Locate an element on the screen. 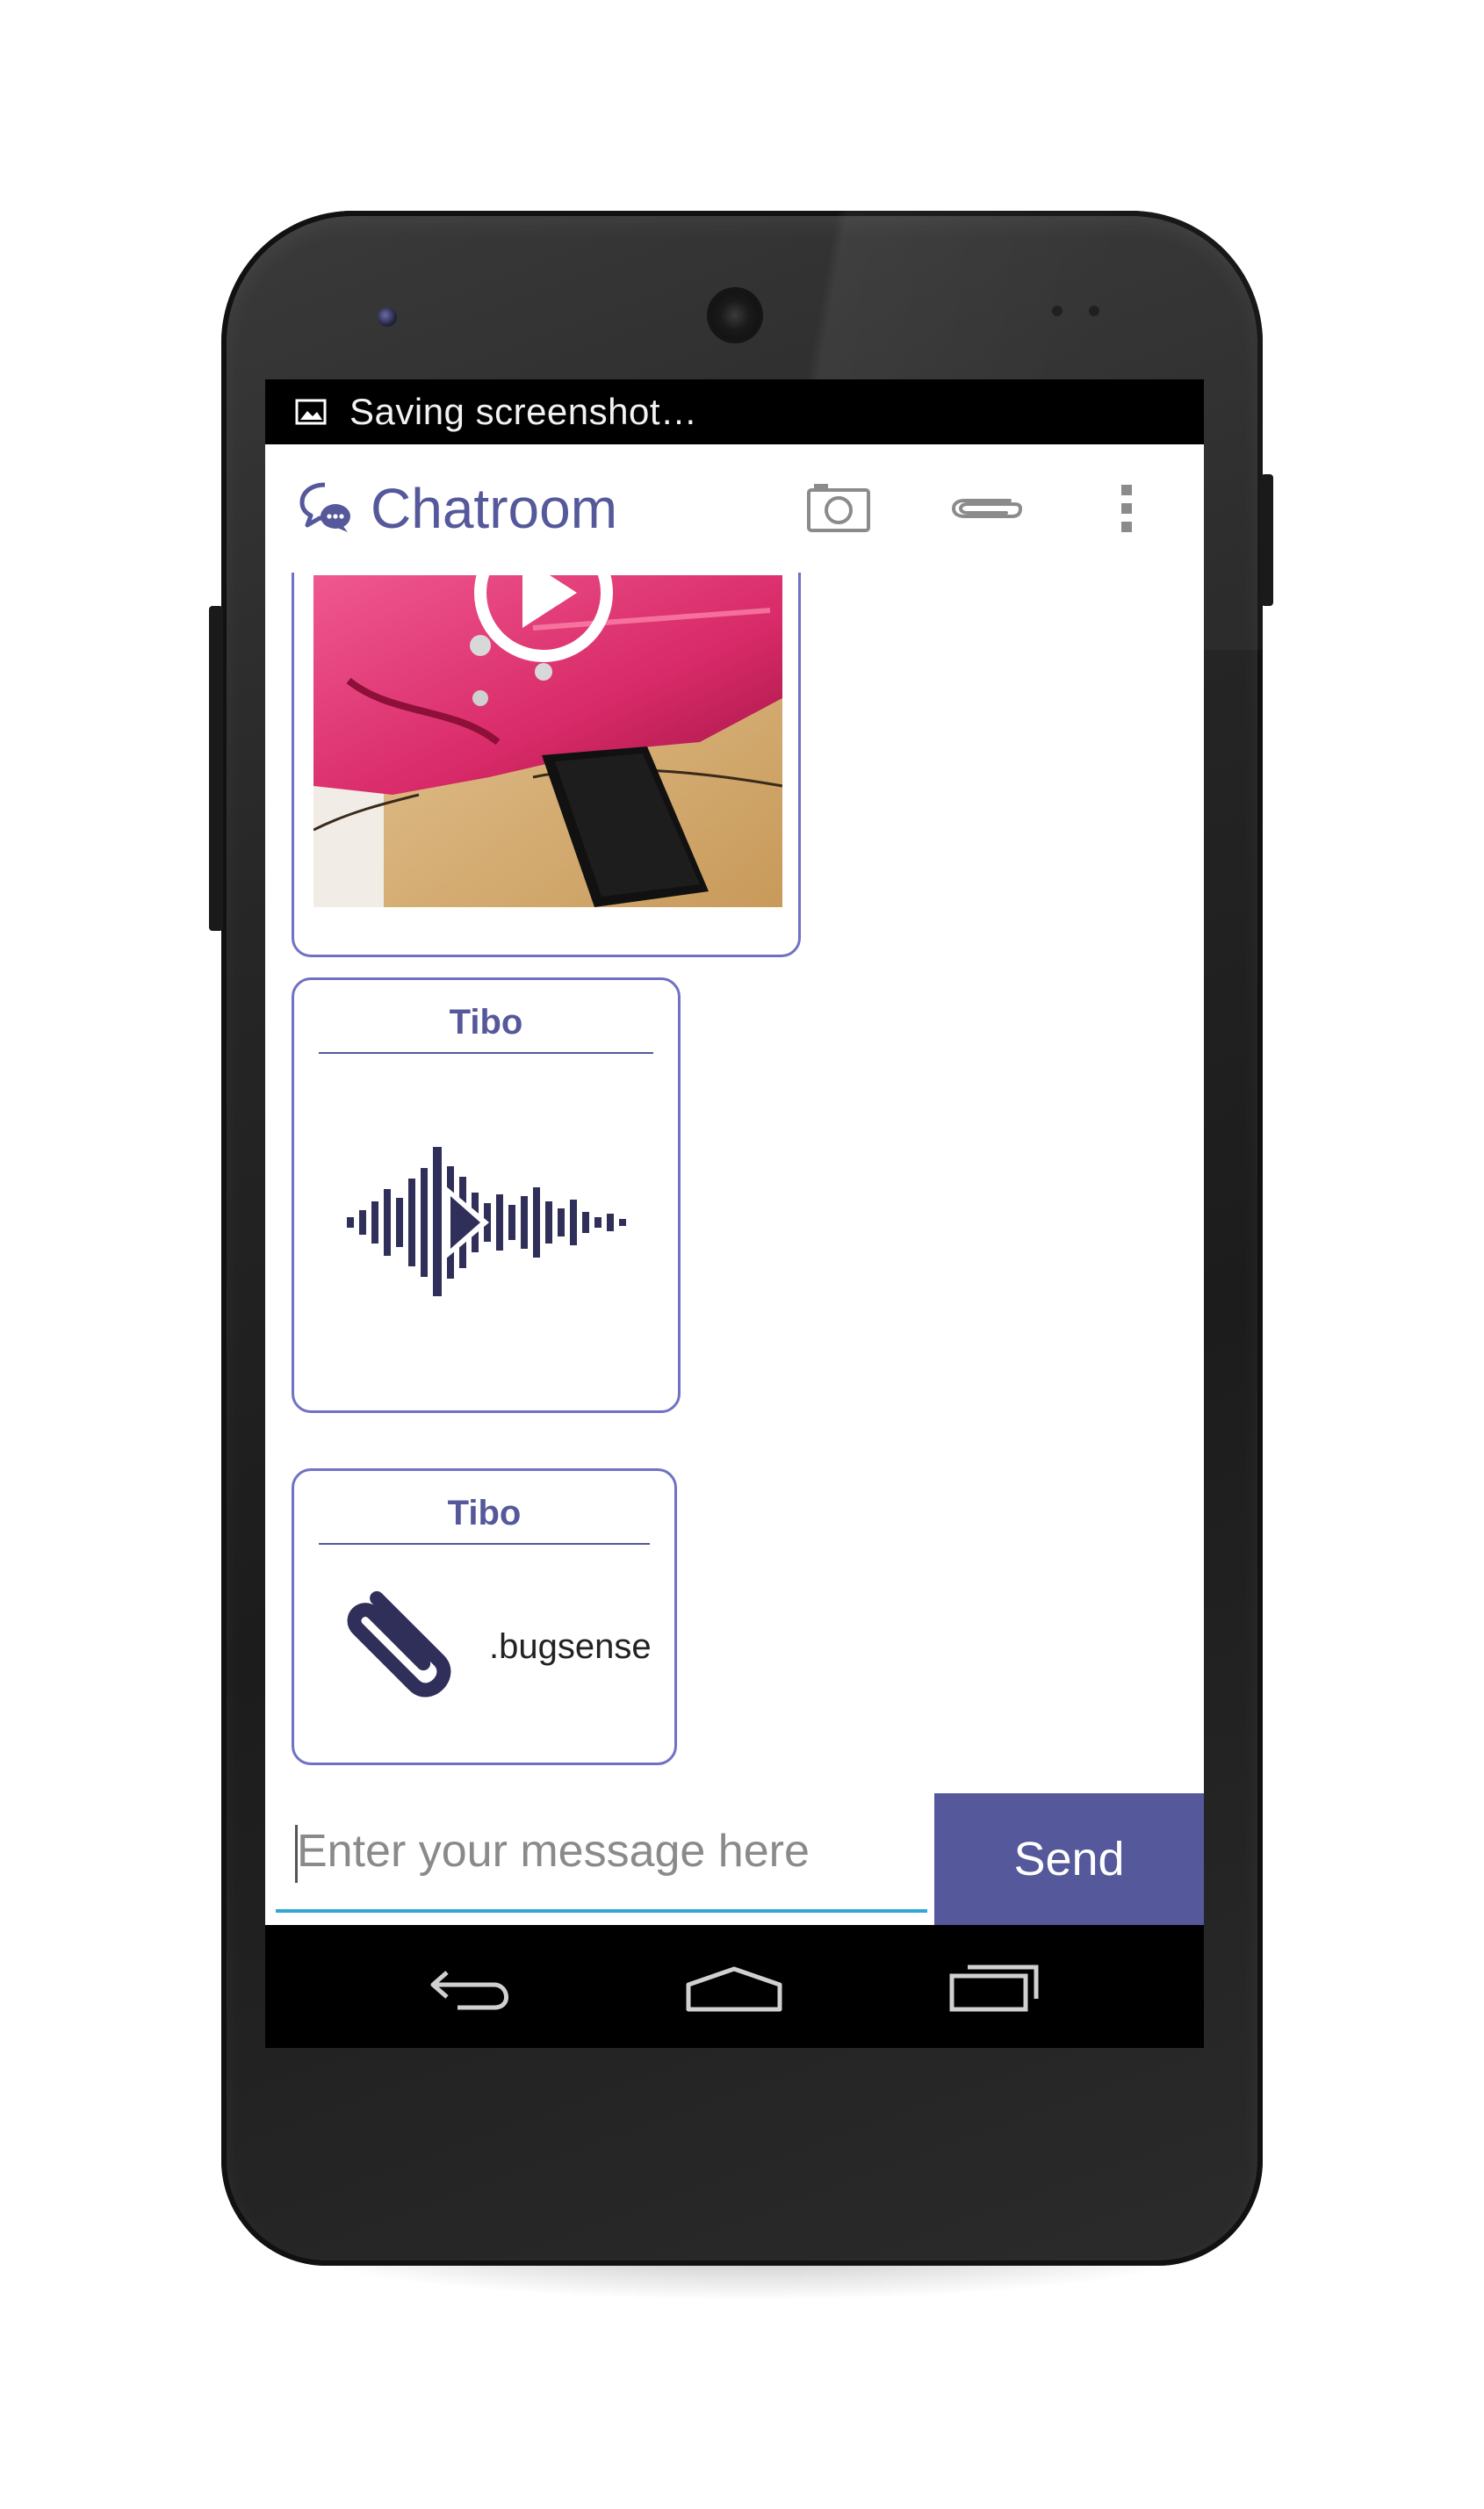 The height and width of the screenshot is (2509, 1484). front-camera is located at coordinates (387, 317).